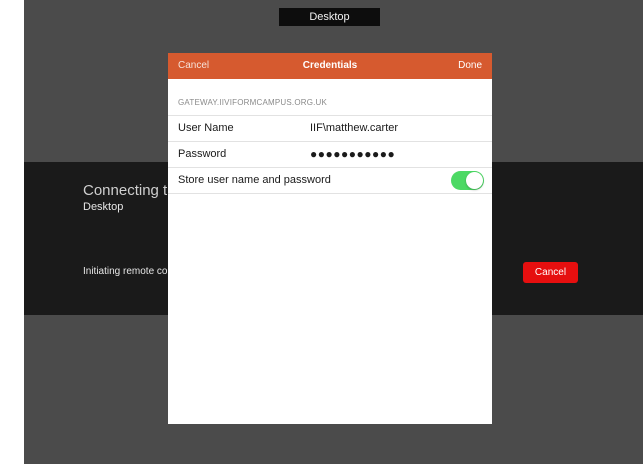 This screenshot has height=464, width=643. I want to click on username-field: IIF\matthew.carter, so click(354, 128).